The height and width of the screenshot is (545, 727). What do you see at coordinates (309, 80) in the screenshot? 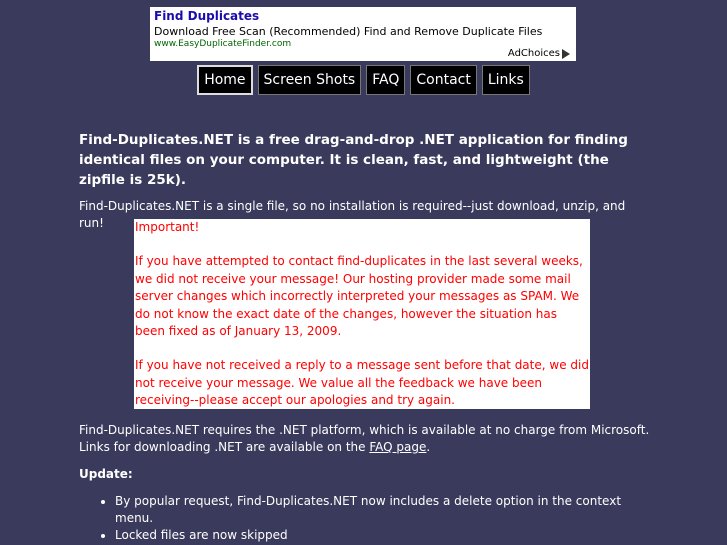
I see `nav-screenshots-button: Screen Shots` at bounding box center [309, 80].